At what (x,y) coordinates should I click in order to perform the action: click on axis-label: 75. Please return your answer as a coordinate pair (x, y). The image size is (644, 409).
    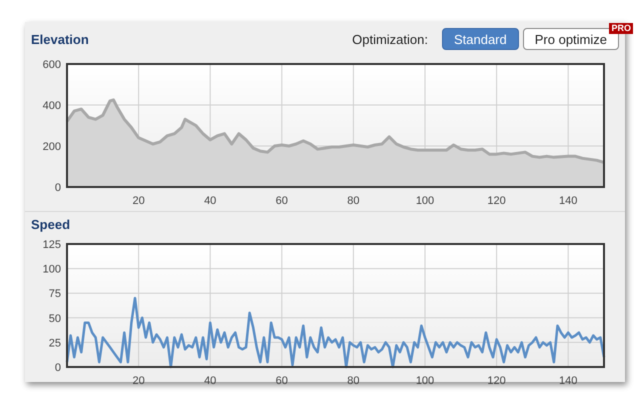
    Looking at the image, I should click on (54, 294).